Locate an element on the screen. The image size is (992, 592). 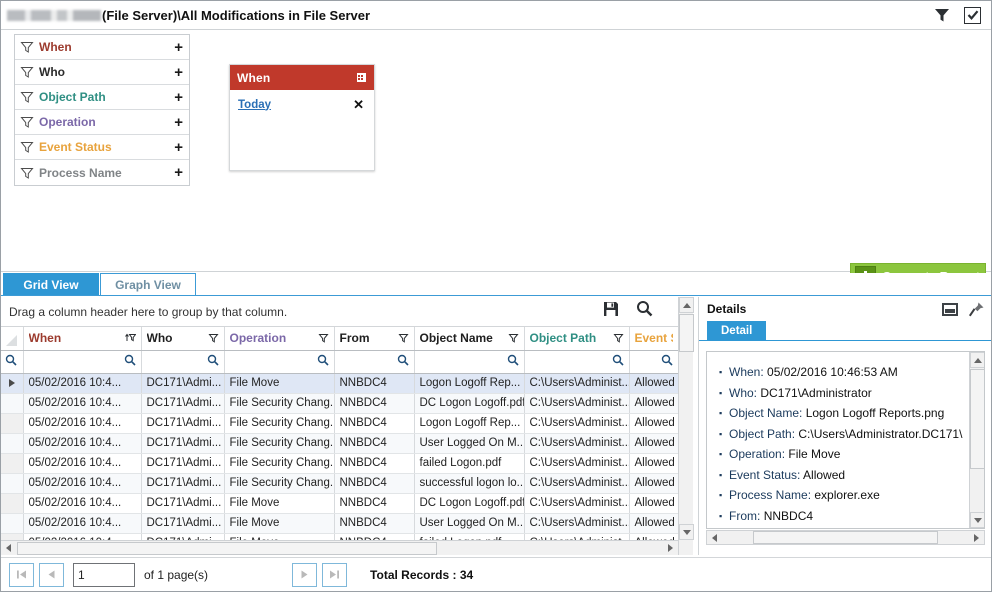
filter-item-object-path: Object Path + is located at coordinates (102, 97).